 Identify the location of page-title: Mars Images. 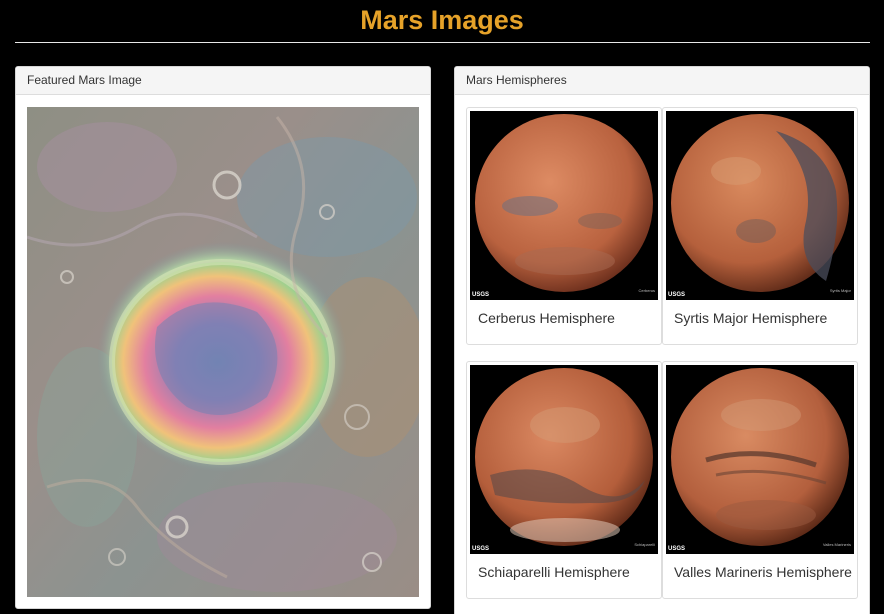
(442, 20).